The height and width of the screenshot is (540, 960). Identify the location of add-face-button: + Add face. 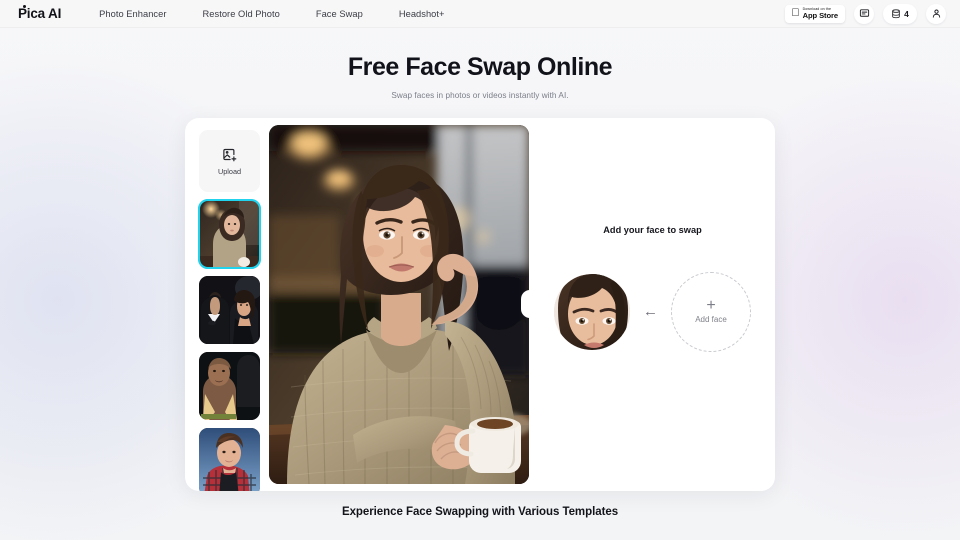
(711, 312).